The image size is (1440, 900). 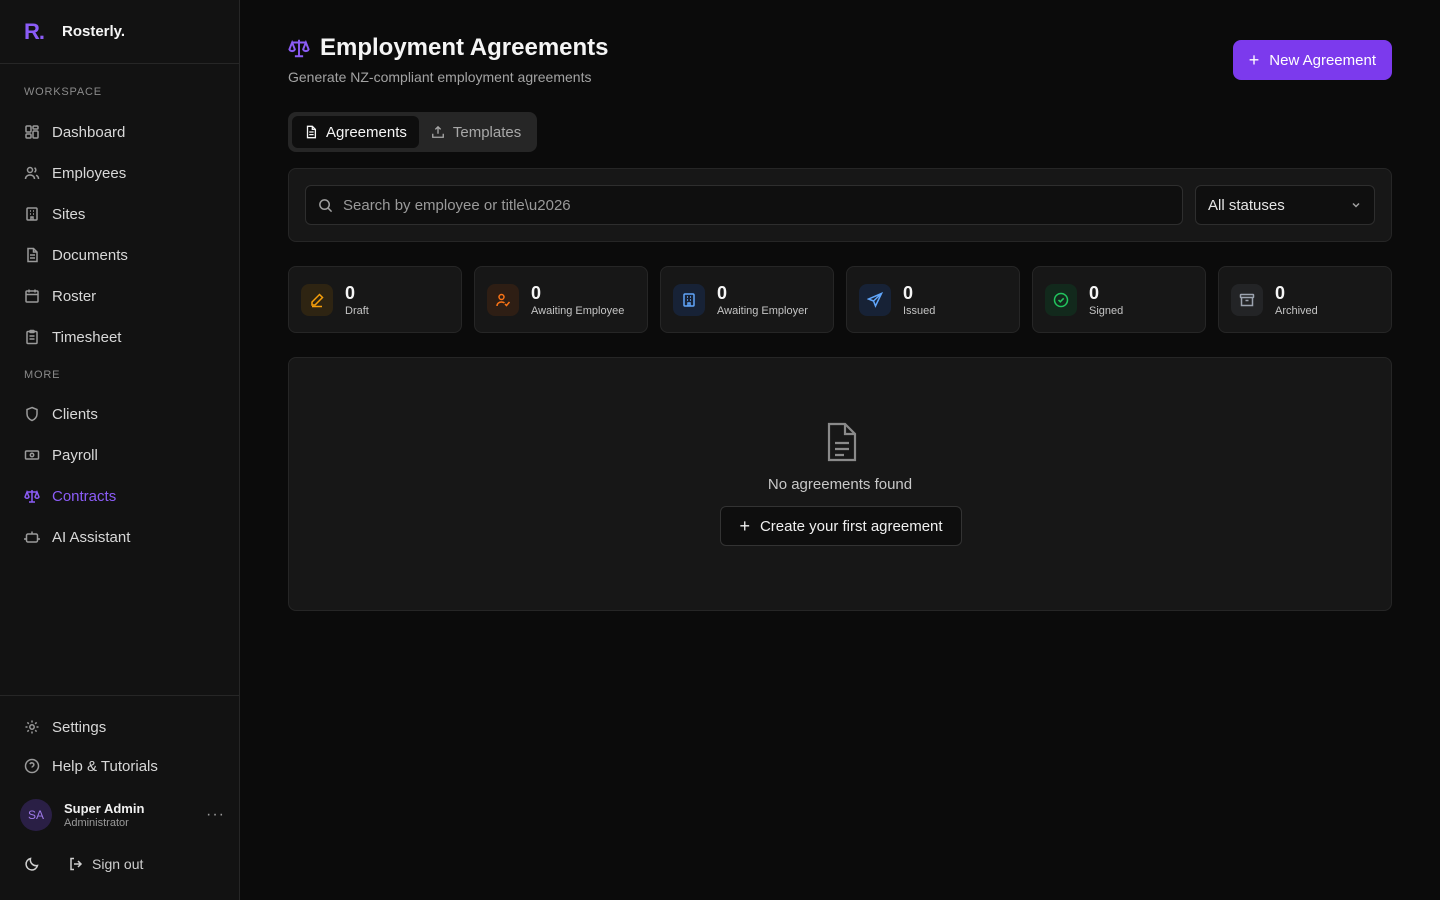 What do you see at coordinates (32, 296) in the screenshot?
I see `calendar-icon` at bounding box center [32, 296].